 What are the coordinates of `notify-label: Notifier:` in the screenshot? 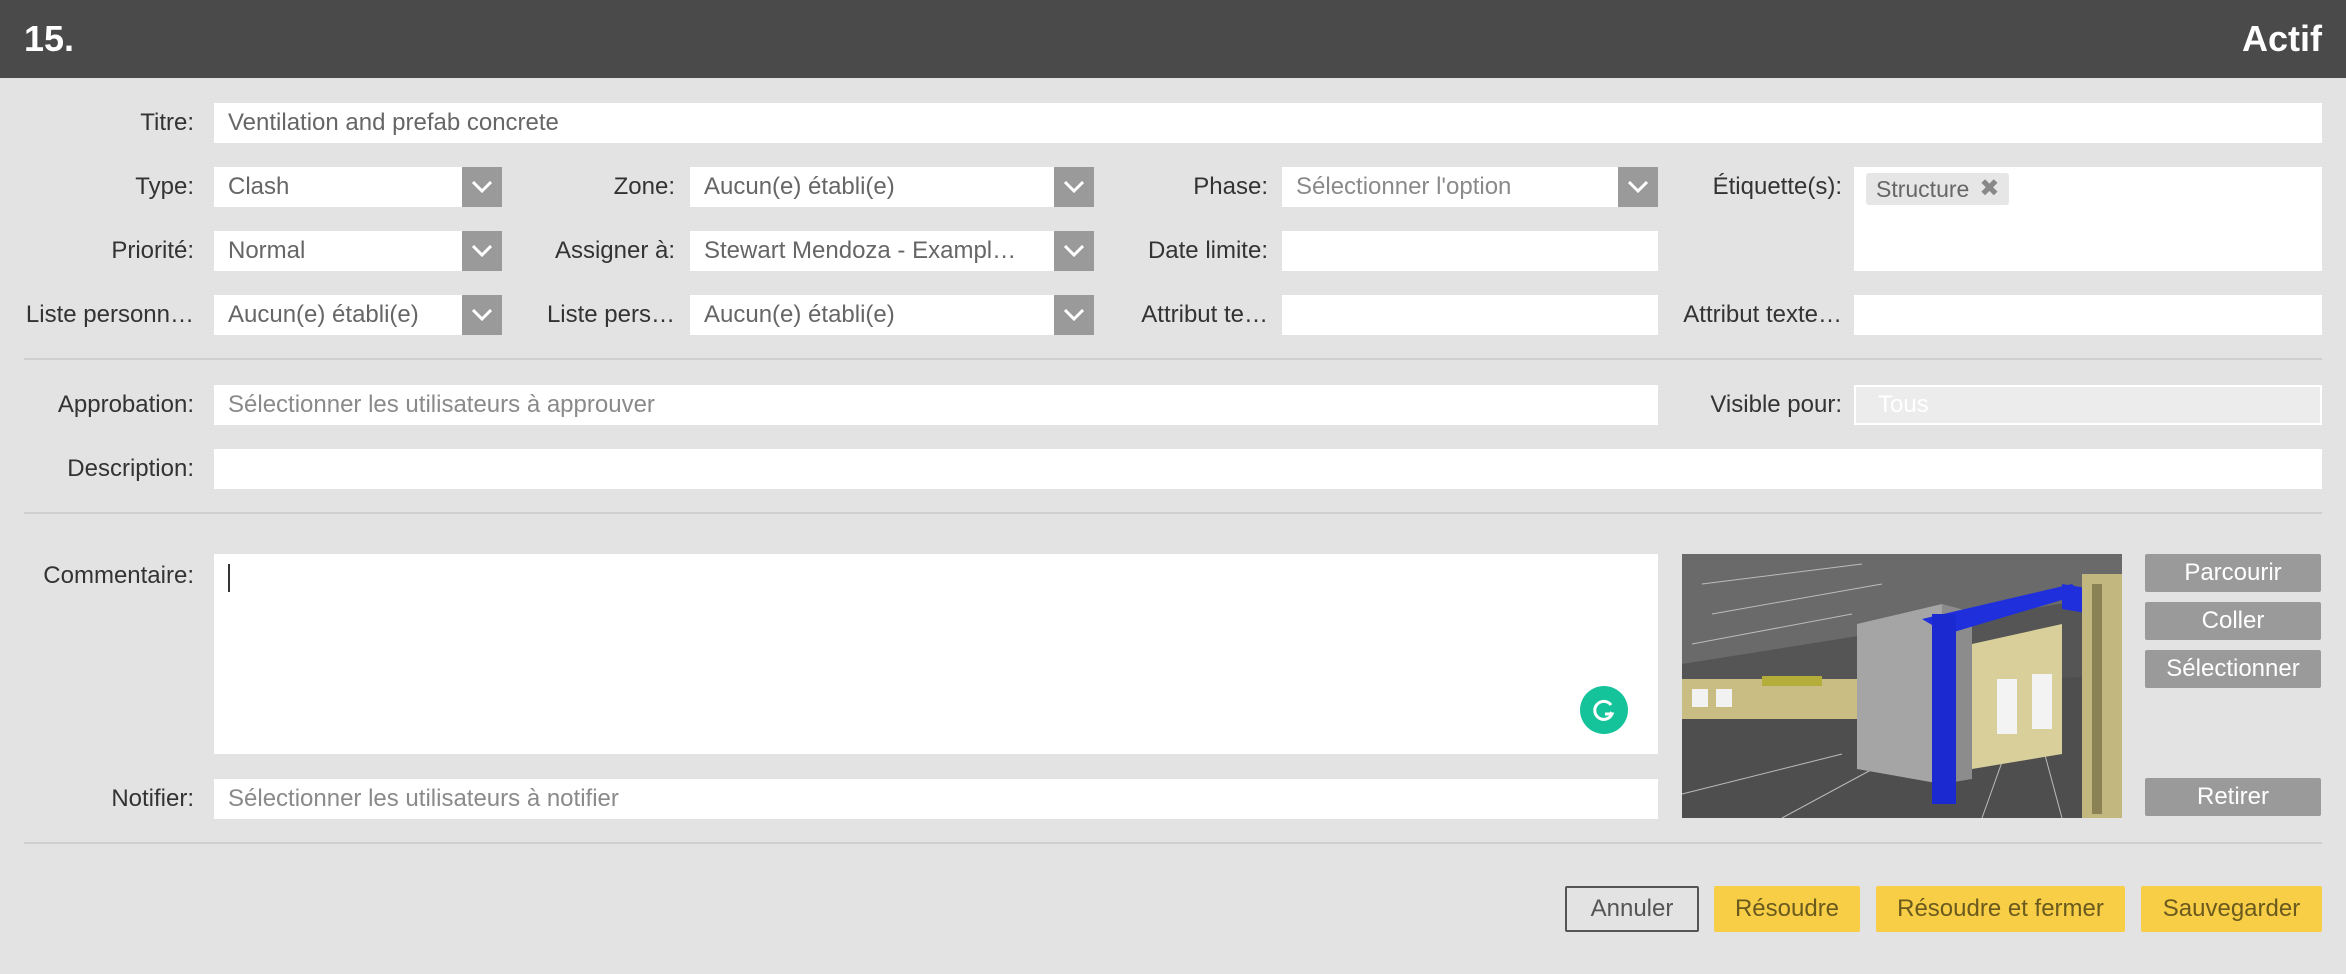 It's located at (152, 798).